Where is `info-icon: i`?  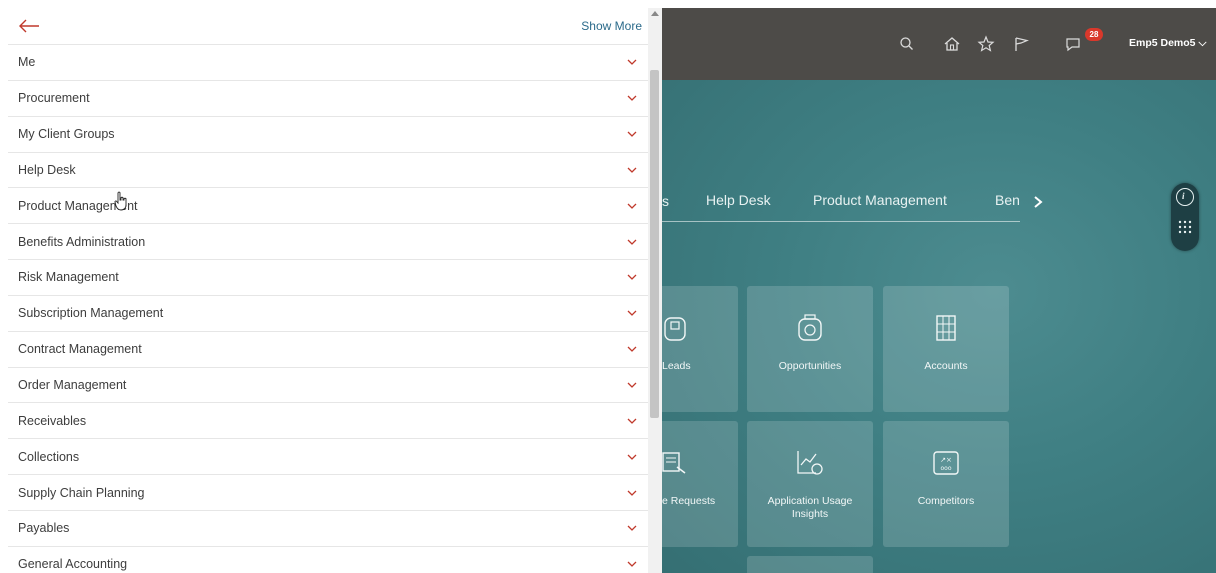 info-icon: i is located at coordinates (1185, 197).